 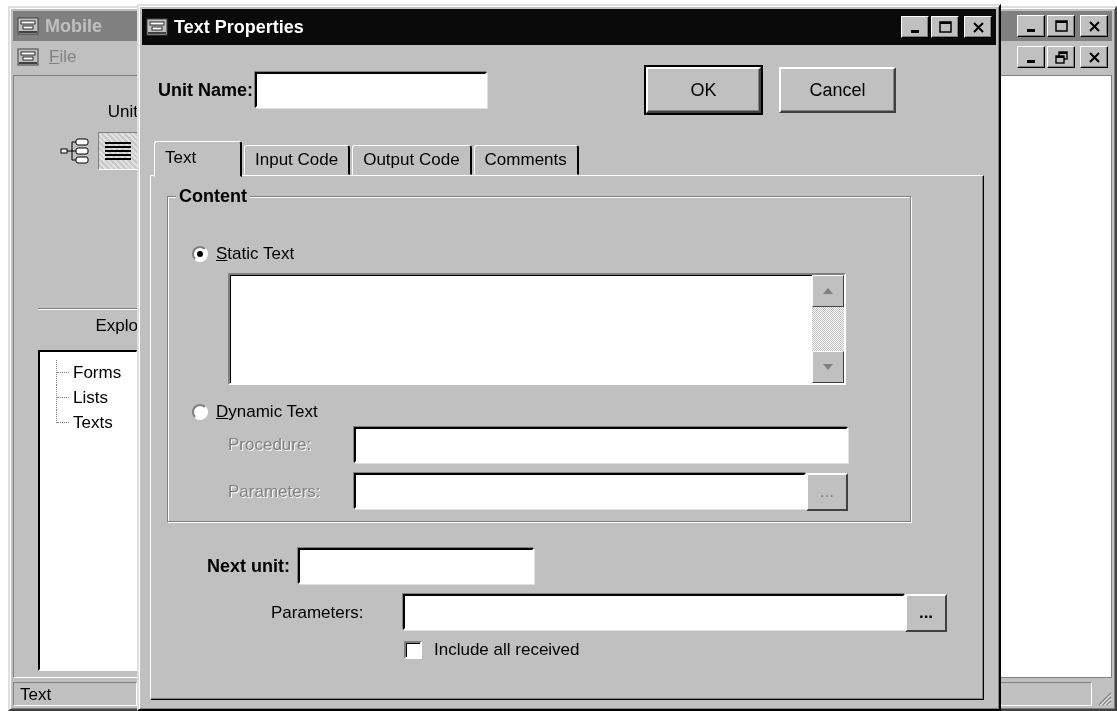 What do you see at coordinates (297, 160) in the screenshot?
I see `tab: Input Code` at bounding box center [297, 160].